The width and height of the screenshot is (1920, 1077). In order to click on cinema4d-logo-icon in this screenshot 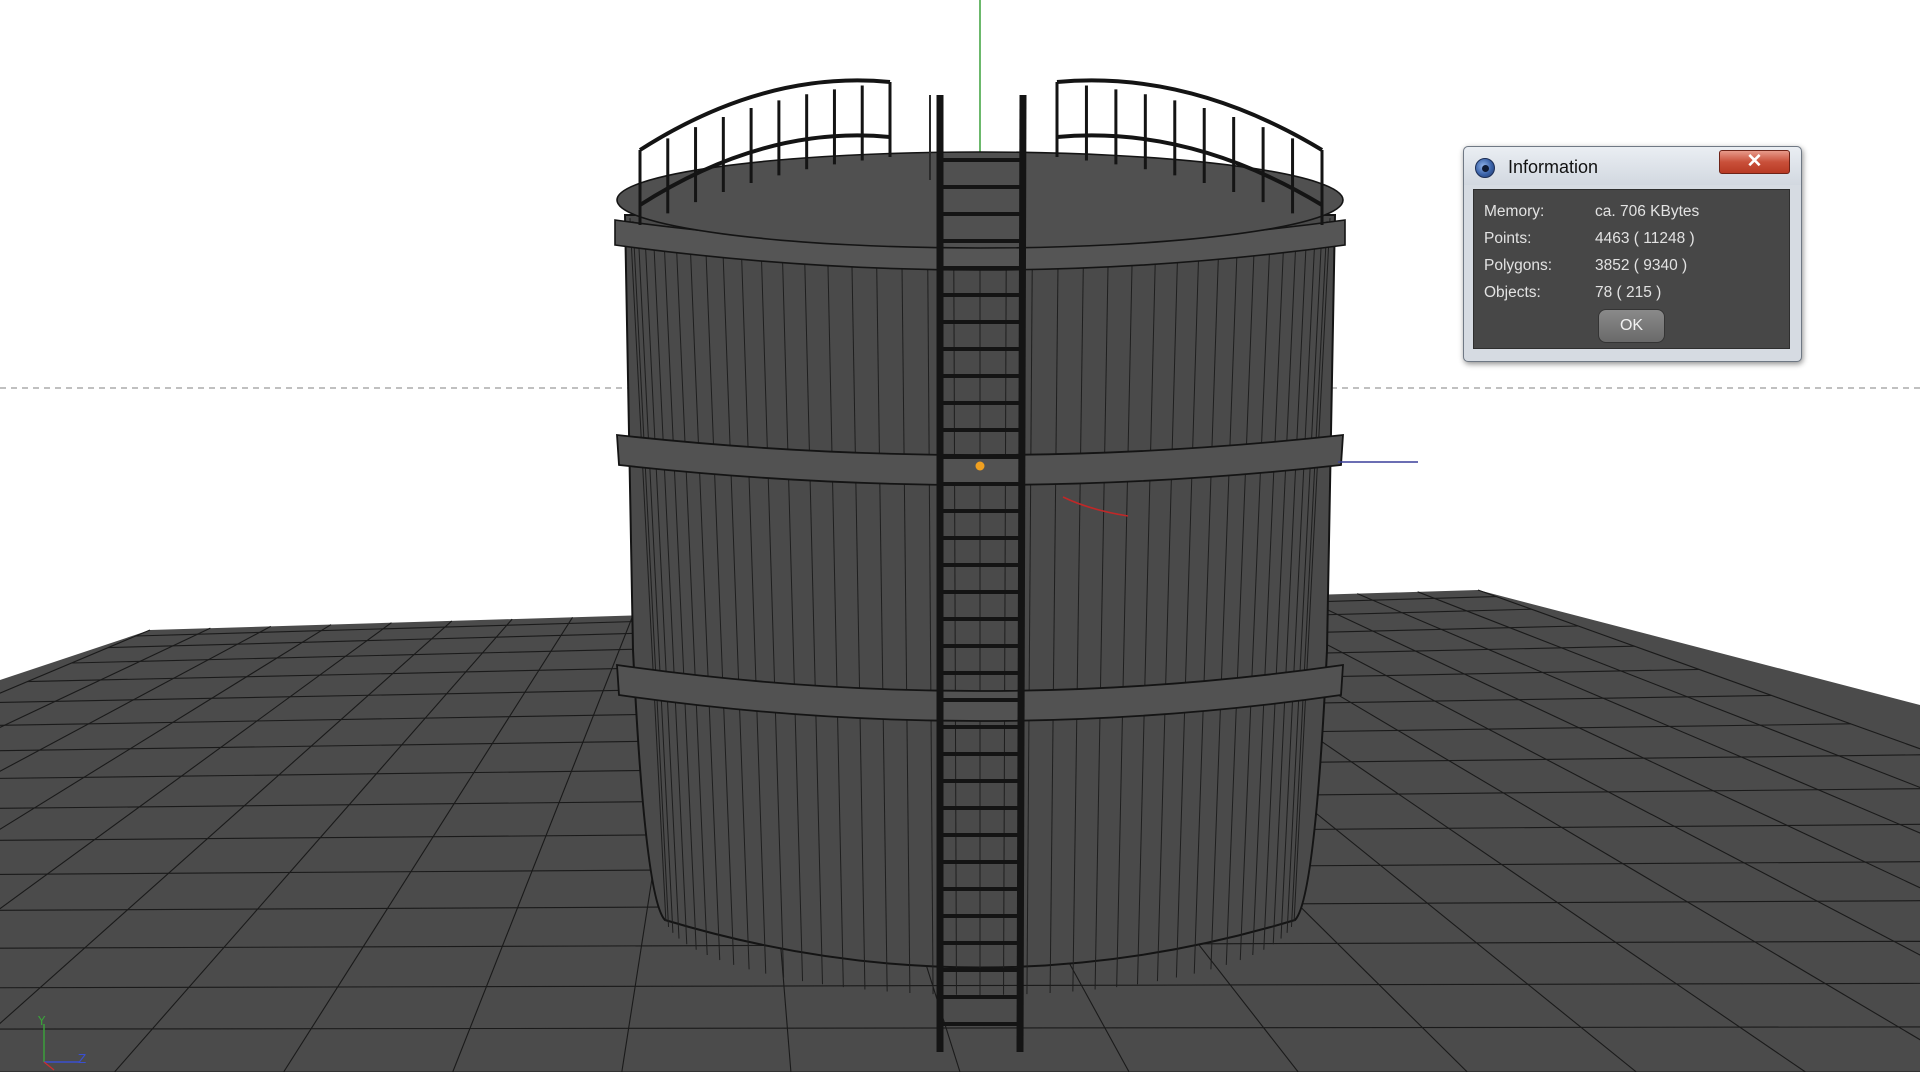, I will do `click(1485, 168)`.